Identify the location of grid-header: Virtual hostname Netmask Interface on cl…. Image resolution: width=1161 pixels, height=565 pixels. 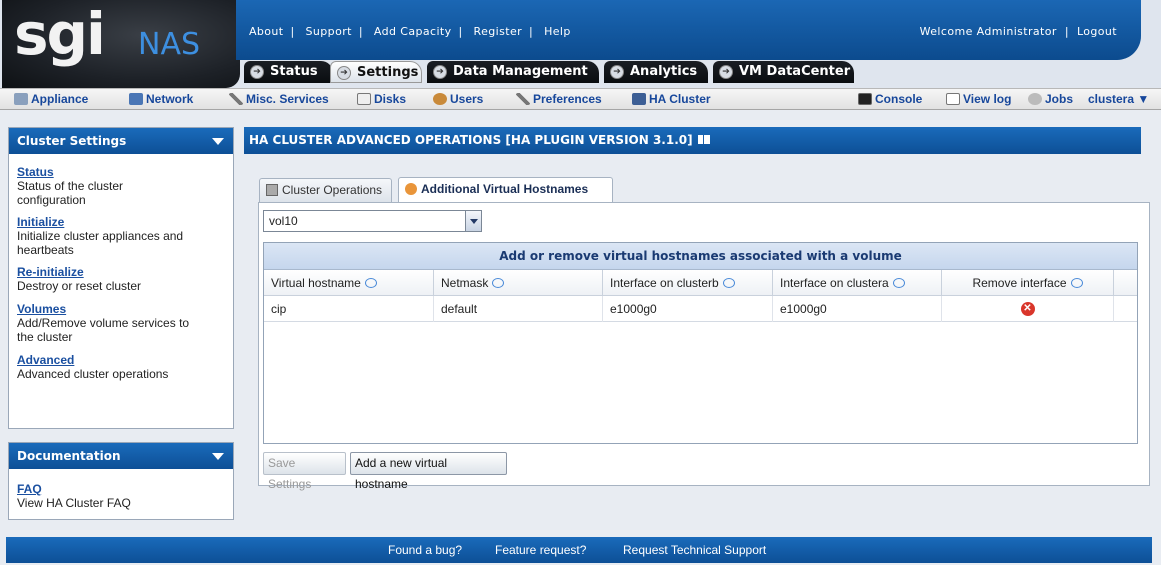
(700, 283).